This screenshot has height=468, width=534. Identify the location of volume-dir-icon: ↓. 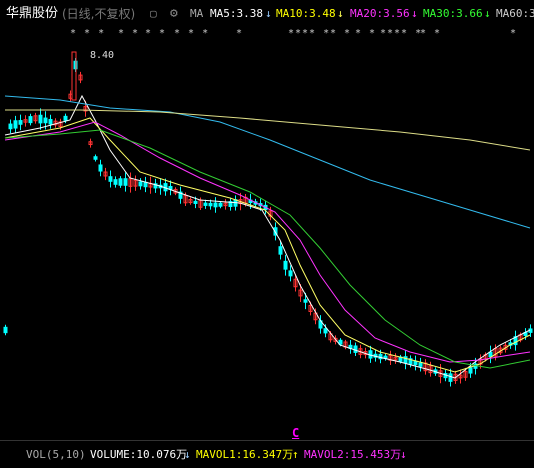
(187, 454).